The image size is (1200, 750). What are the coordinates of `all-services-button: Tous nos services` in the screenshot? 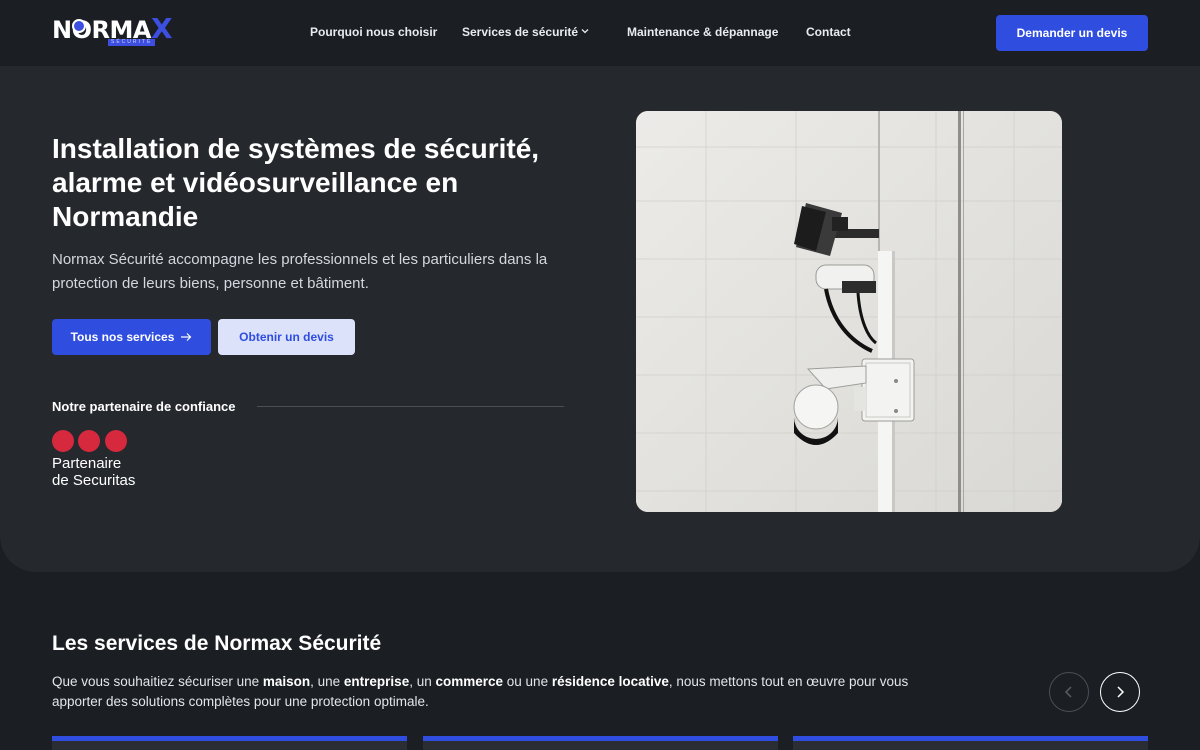 It's located at (131, 337).